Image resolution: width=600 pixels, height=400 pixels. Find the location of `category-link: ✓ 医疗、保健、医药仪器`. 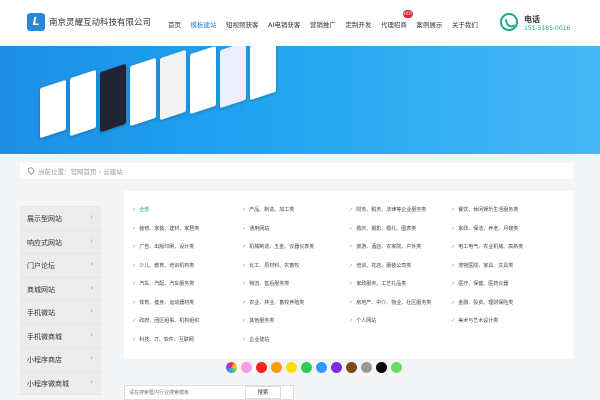

category-link: ✓ 医疗、保健、医药仪器 is located at coordinates (479, 283).